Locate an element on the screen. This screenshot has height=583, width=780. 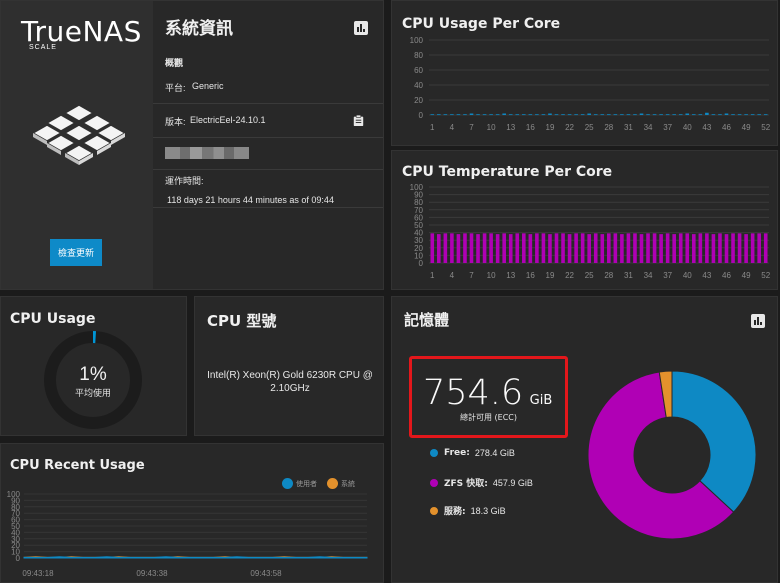
x-tick-label: 7 is located at coordinates (471, 127).